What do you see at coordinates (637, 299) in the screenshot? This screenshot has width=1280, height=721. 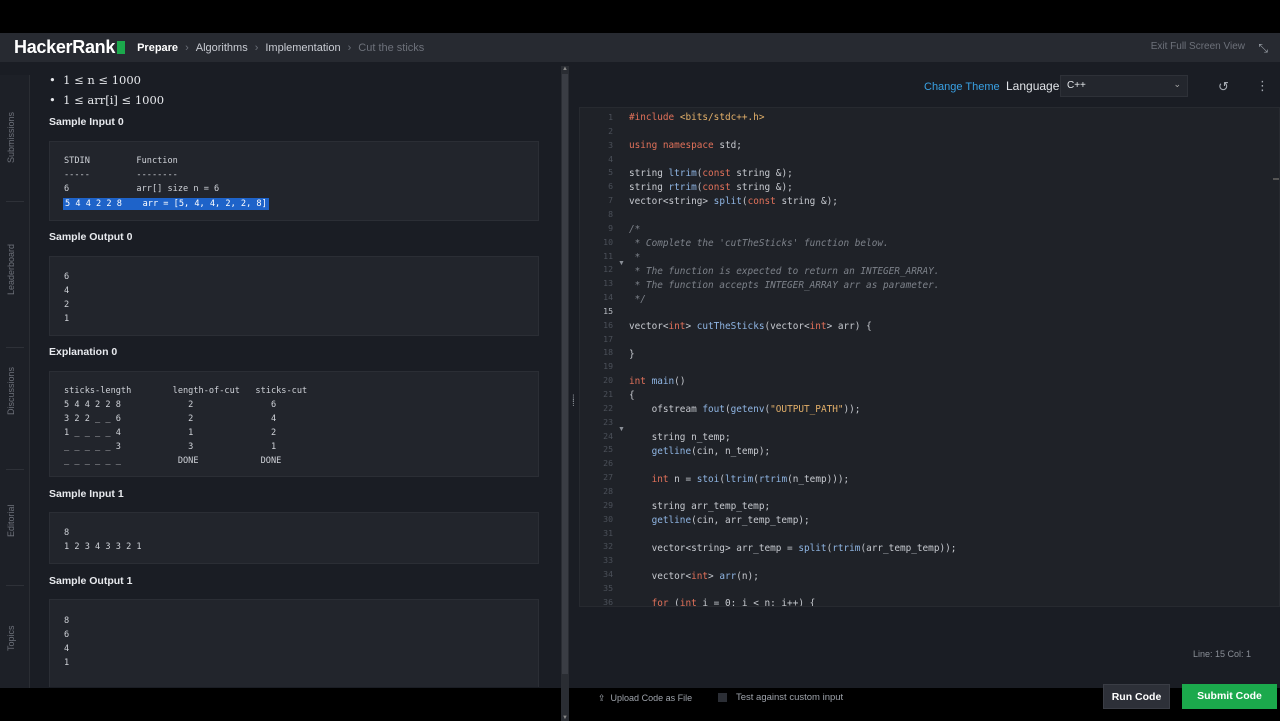 I see `code-line: */` at bounding box center [637, 299].